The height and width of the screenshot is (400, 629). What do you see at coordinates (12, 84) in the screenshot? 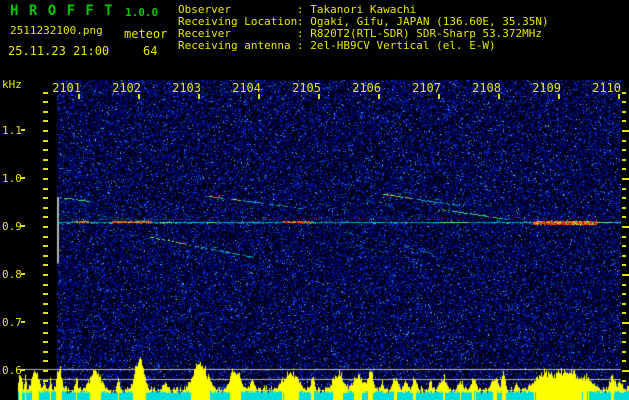
I see `freq-axis-unit: kHz` at bounding box center [12, 84].